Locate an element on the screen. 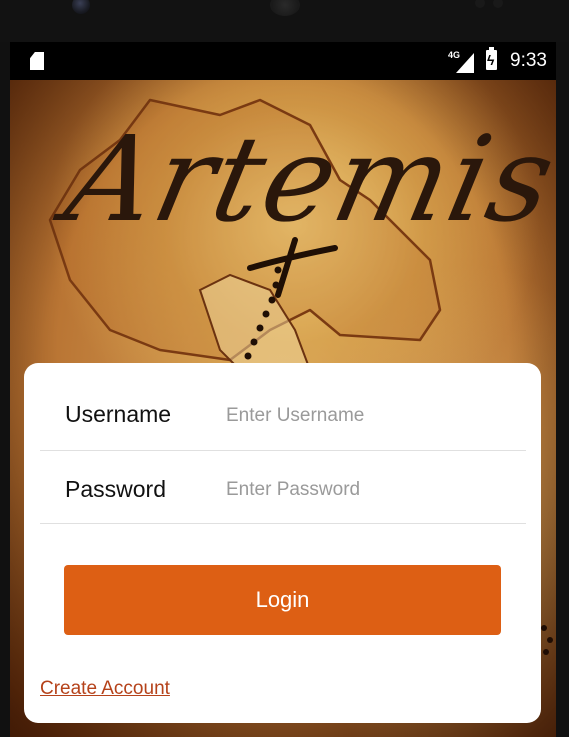 This screenshot has height=737, width=569. earpiece-speaker-icon is located at coordinates (285, 8).